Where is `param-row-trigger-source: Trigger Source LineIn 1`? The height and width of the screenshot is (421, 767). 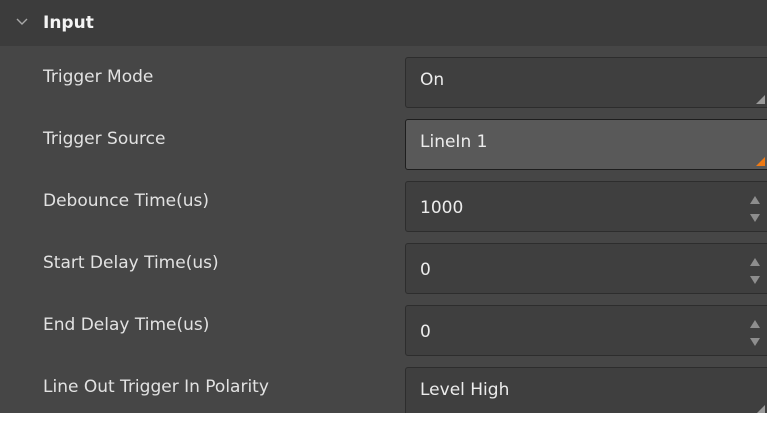 param-row-trigger-source: Trigger Source LineIn 1 is located at coordinates (383, 139).